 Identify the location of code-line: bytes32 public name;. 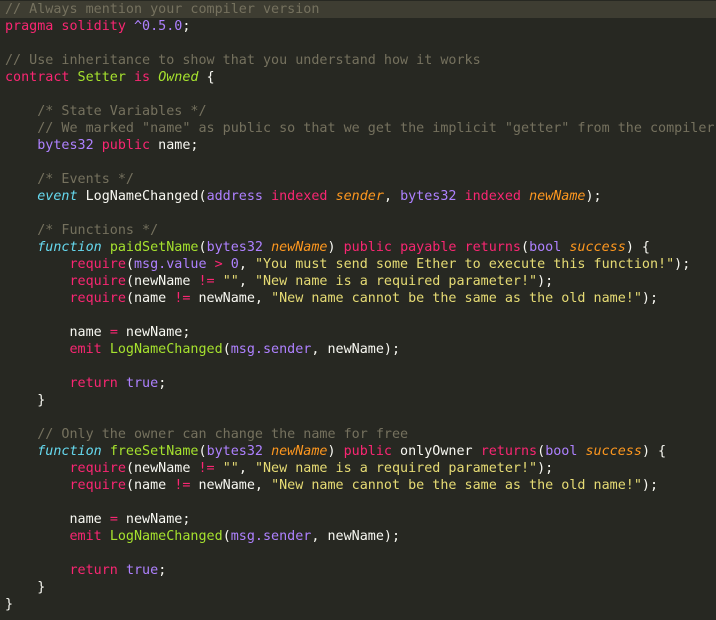
(359, 145).